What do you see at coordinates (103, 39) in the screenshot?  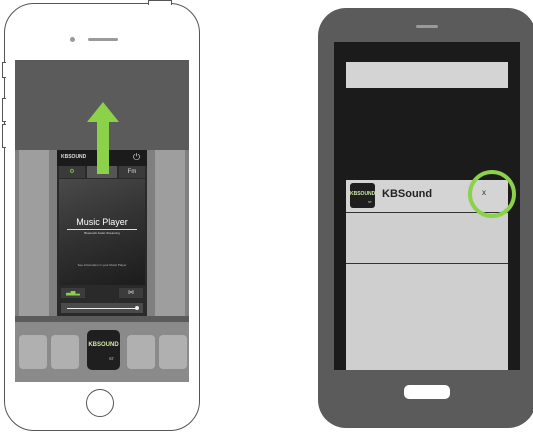 I see `iphone-speaker` at bounding box center [103, 39].